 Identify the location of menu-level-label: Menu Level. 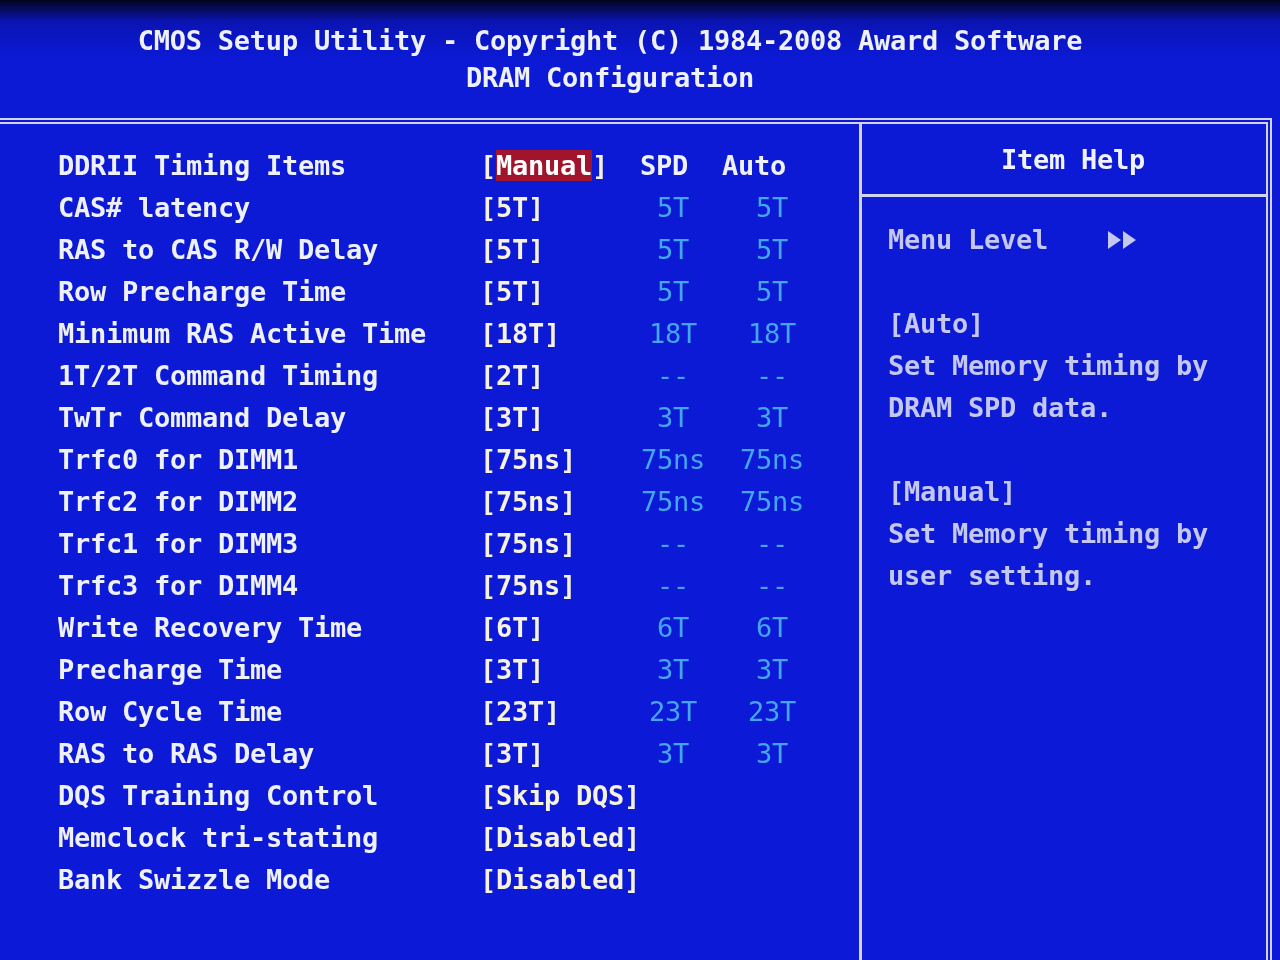
(968, 240).